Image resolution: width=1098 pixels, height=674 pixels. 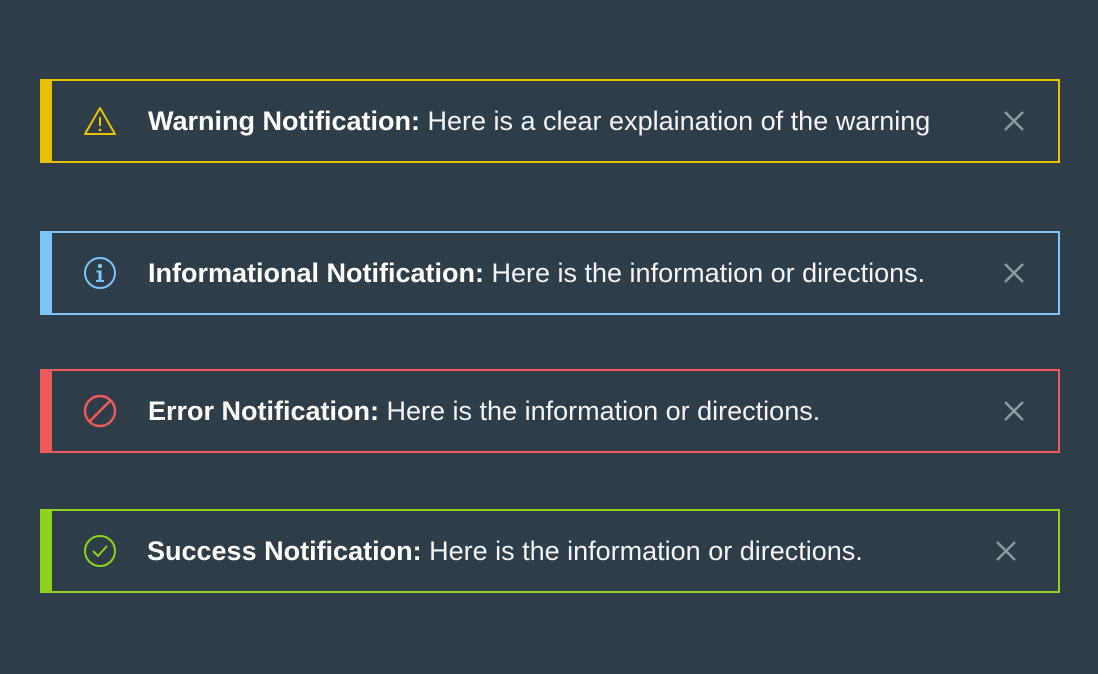 What do you see at coordinates (100, 551) in the screenshot?
I see `success-check-circle-icon` at bounding box center [100, 551].